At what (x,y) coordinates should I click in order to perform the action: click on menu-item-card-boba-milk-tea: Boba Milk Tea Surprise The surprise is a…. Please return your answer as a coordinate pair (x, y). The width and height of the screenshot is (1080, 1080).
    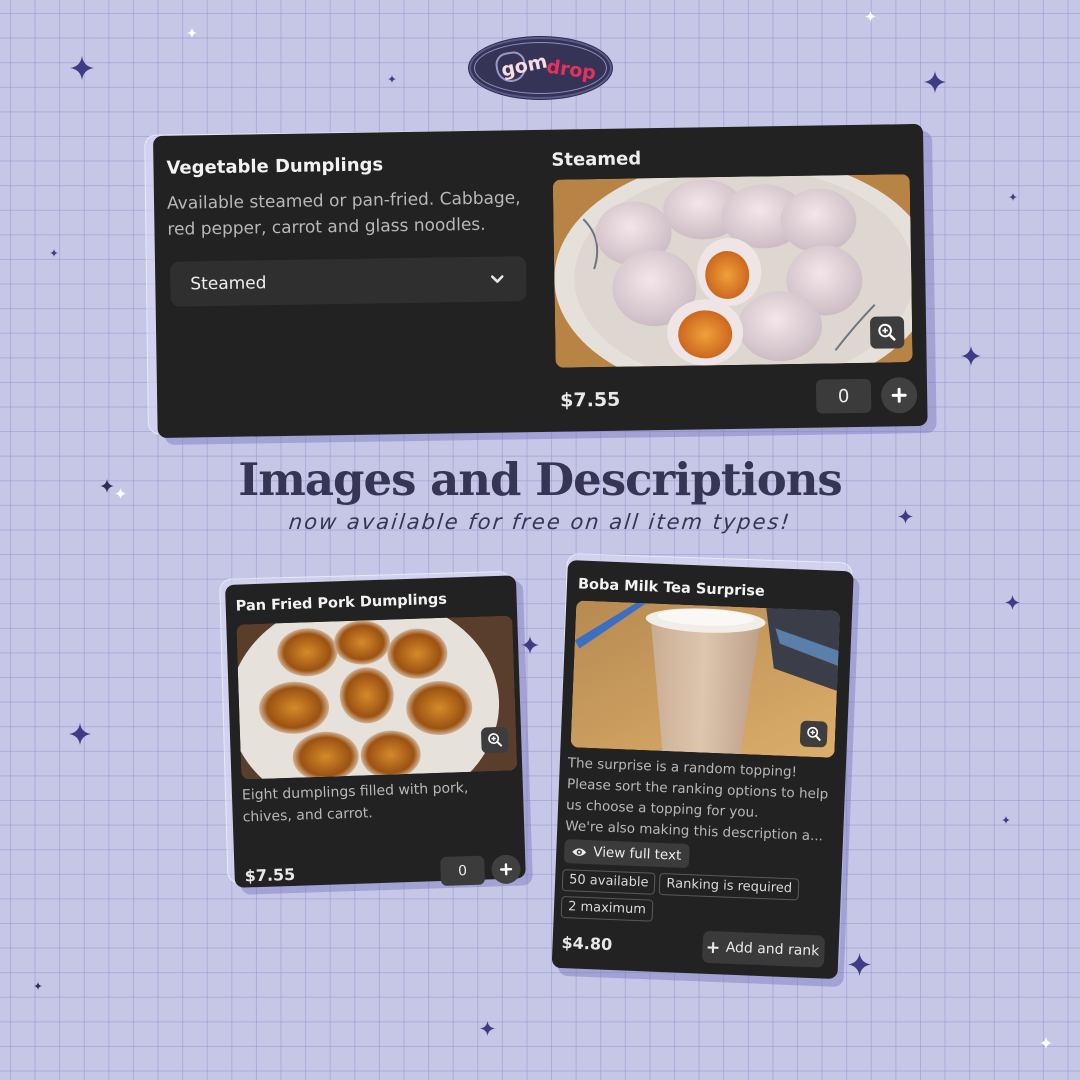
    Looking at the image, I should click on (702, 770).